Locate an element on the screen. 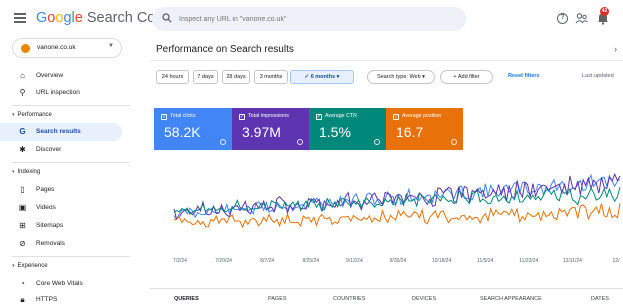  tab-pages: PAGES is located at coordinates (277, 299).